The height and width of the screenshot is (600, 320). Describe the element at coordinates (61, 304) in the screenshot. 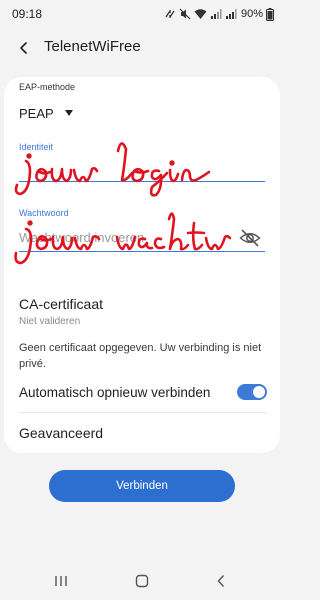

I see `ca-certificate-title: CA-certificaat` at that location.